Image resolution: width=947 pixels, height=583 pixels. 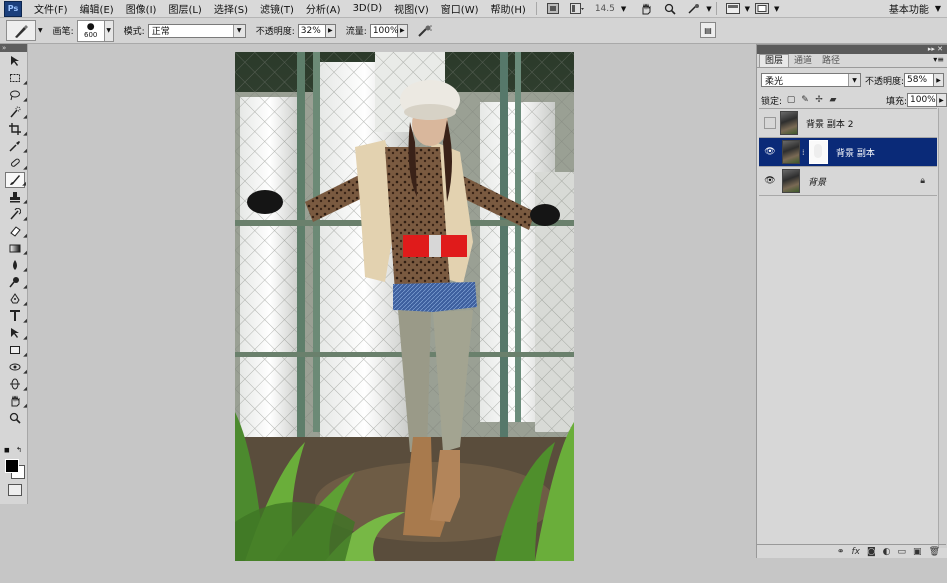 I want to click on menu-window: 窗口(W), so click(x=460, y=8).